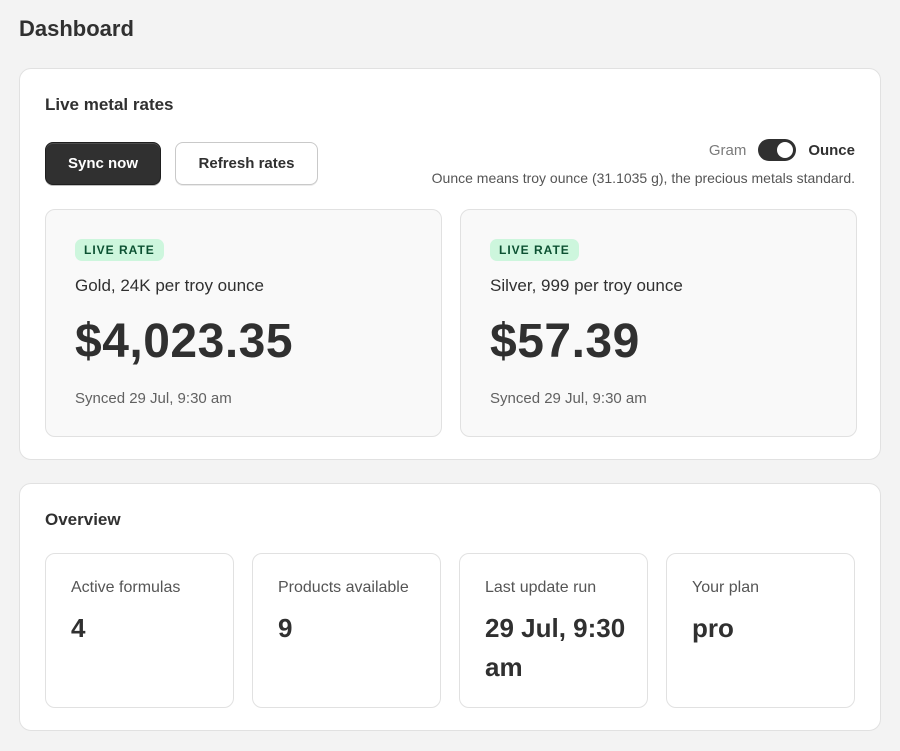 This screenshot has width=900, height=751. Describe the element at coordinates (83, 519) in the screenshot. I see `overview-title: Overview` at that location.